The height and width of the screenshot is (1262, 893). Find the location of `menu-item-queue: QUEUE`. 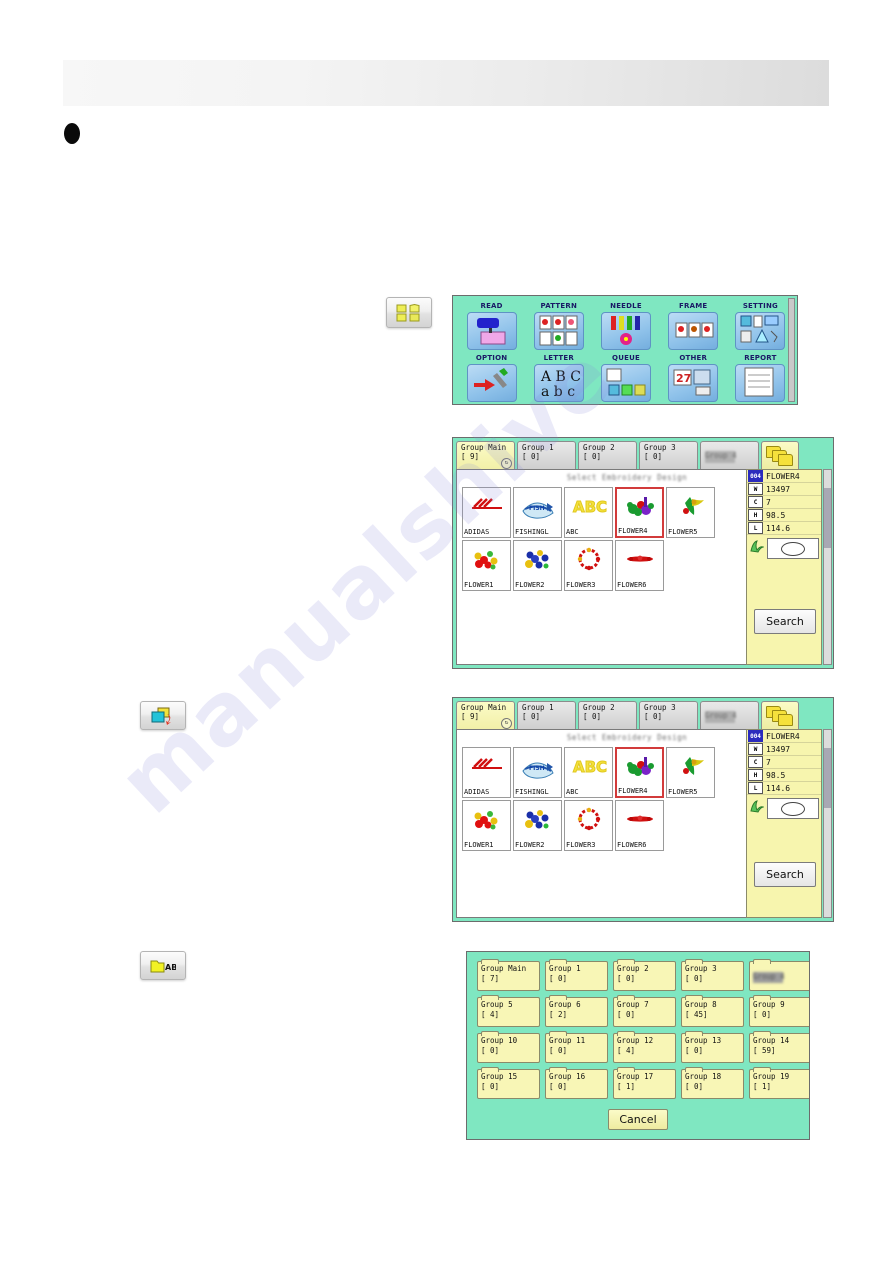

menu-item-queue: QUEUE is located at coordinates (625, 378).